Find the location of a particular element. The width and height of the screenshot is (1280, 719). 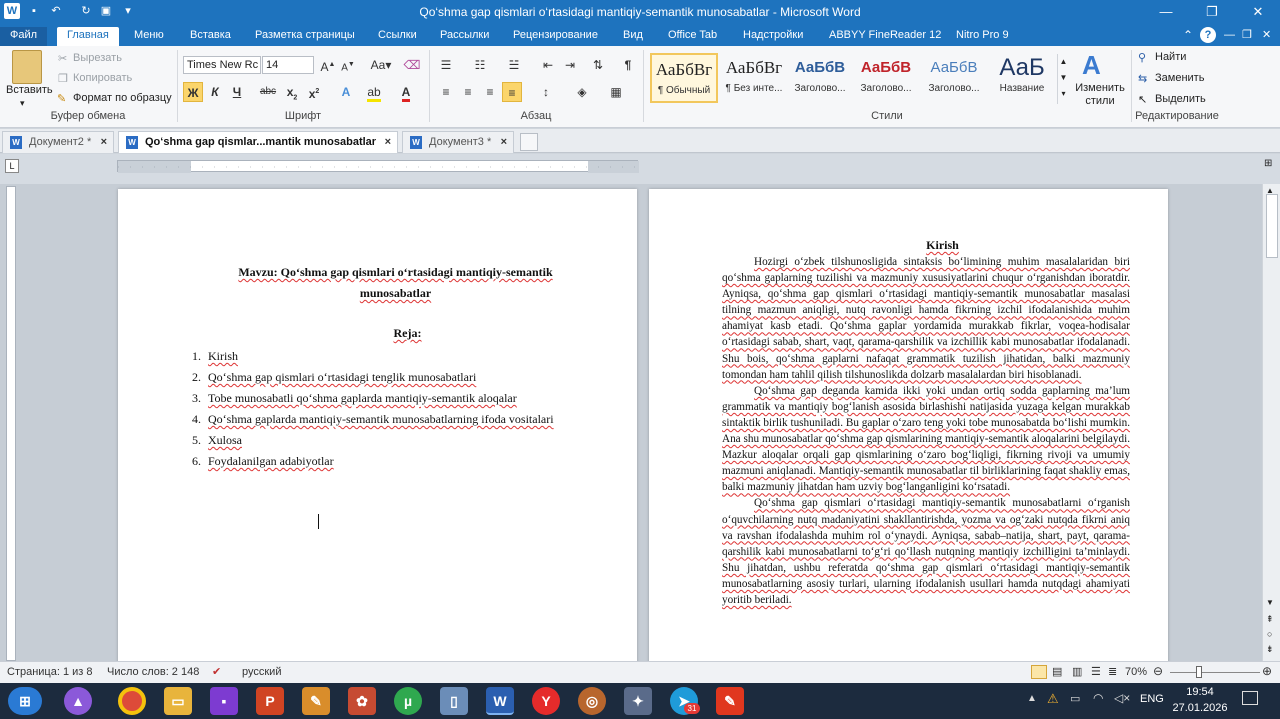

shading-icon: ◈ is located at coordinates (582, 92).